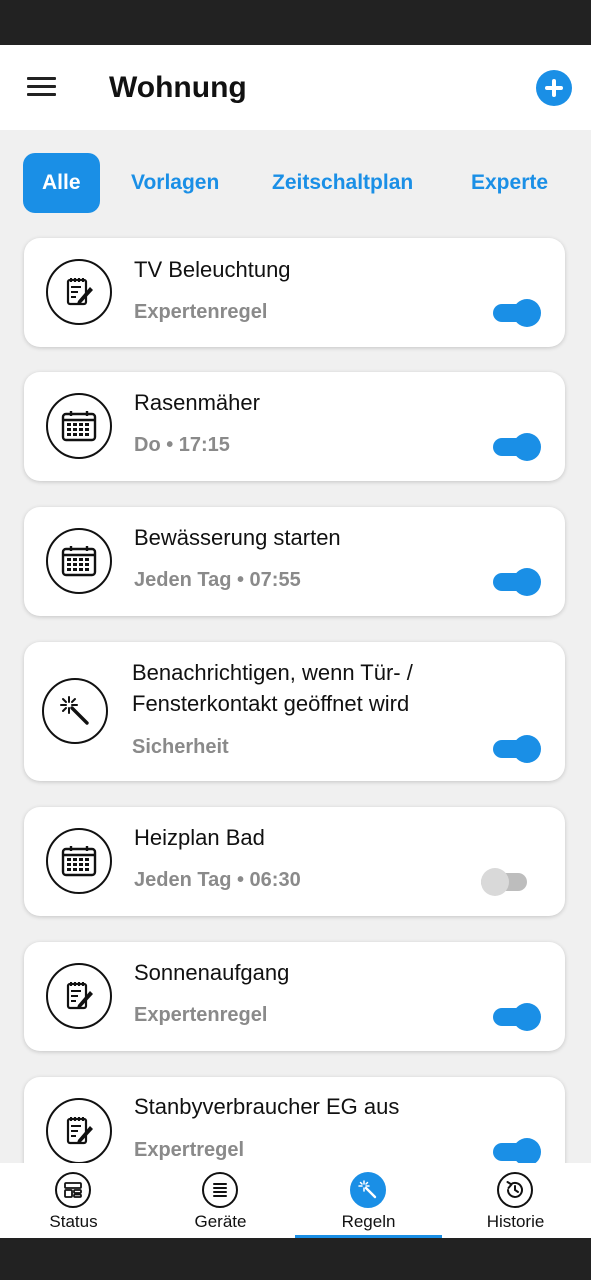  What do you see at coordinates (180, 747) in the screenshot?
I see `rule-subtitle: Sicherheit` at bounding box center [180, 747].